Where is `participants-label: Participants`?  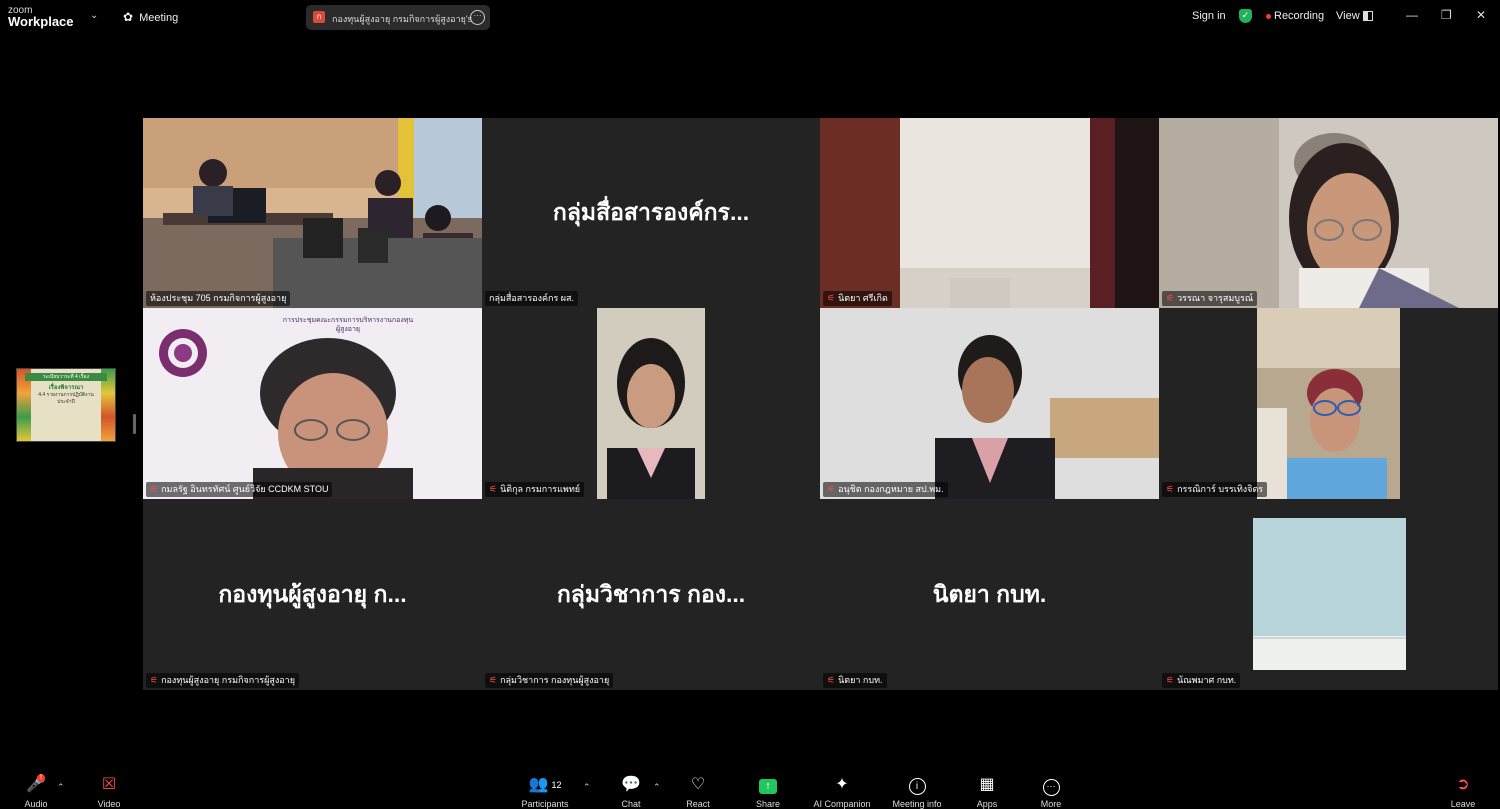
participants-label: Participants is located at coordinates (545, 804).